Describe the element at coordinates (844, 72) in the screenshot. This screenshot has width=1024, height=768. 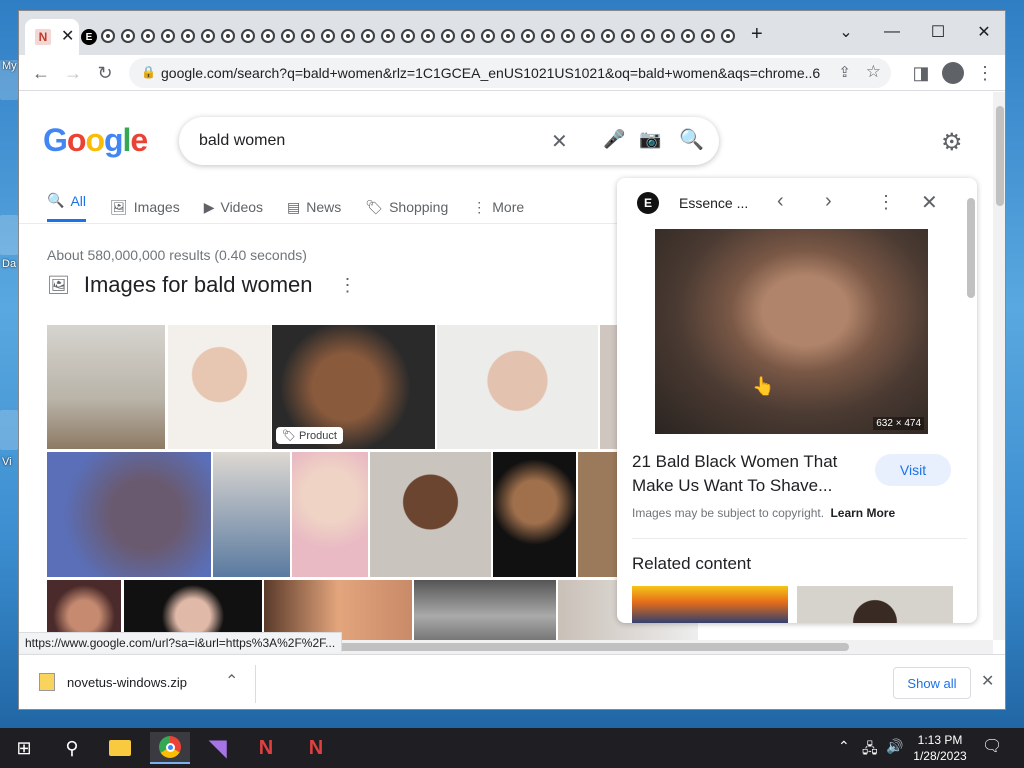
I see `share-icon: ⇪` at that location.